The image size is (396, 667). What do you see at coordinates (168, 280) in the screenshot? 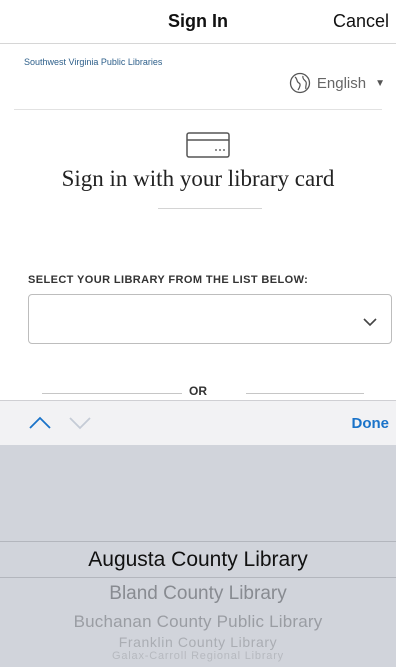
I see `select-library-label: SELECT YOUR LIBRARY FROM THE LIST BELOW:` at bounding box center [168, 280].